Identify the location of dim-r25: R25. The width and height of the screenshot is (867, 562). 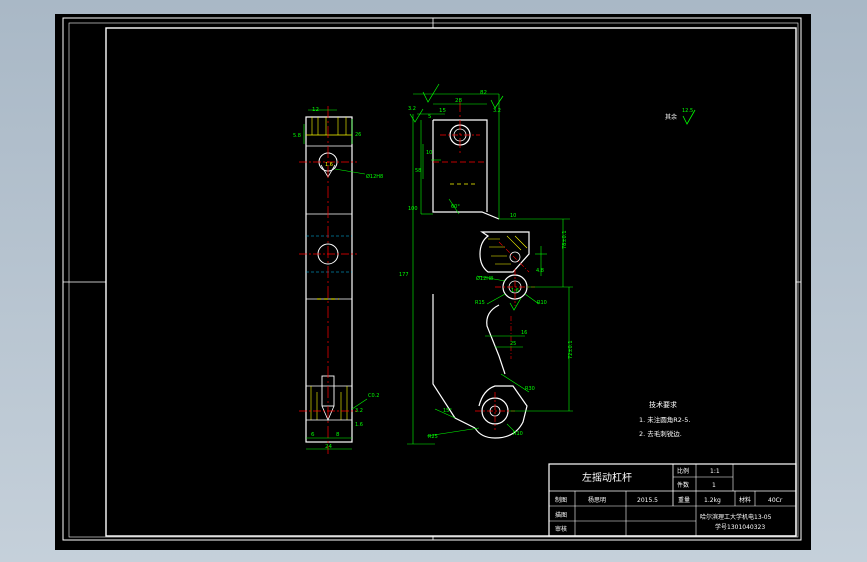
(433, 437).